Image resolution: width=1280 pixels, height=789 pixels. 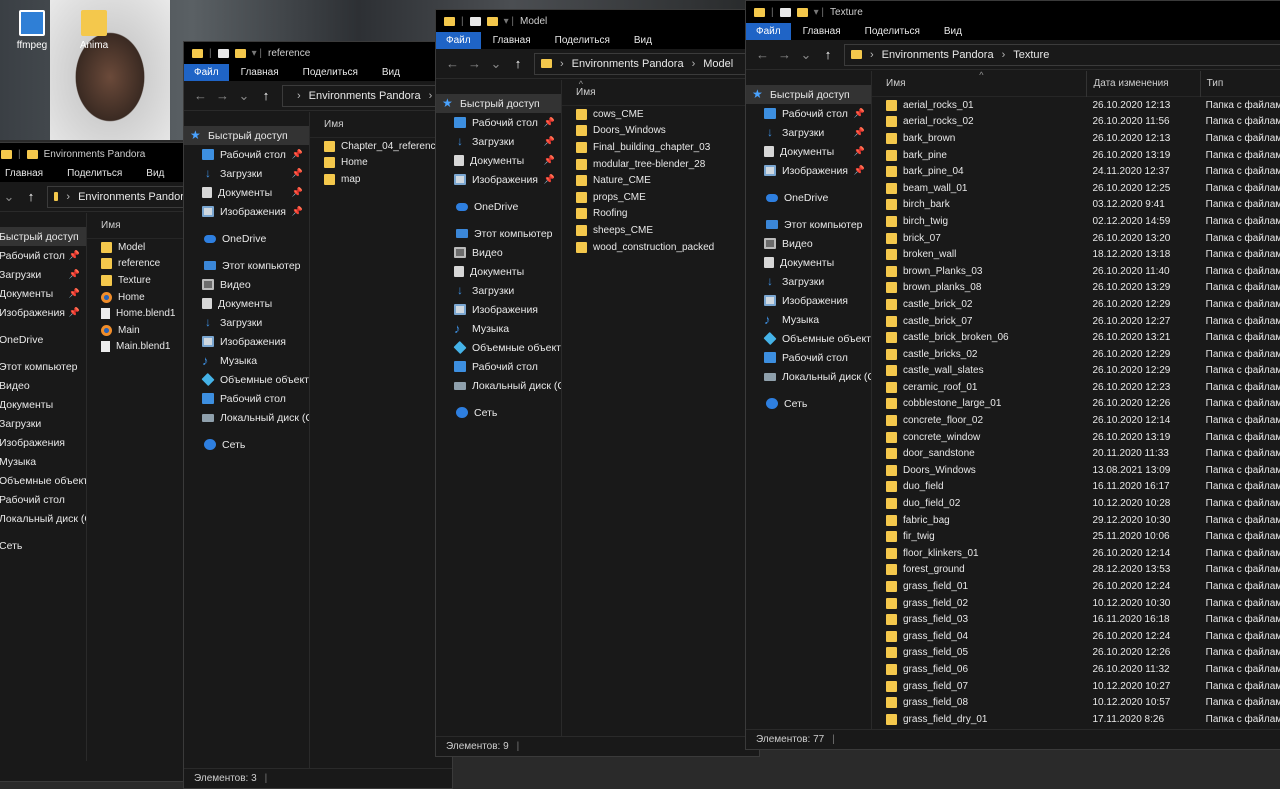 What do you see at coordinates (660, 147) in the screenshot?
I see `list-item: Final_building_chapter_03` at bounding box center [660, 147].